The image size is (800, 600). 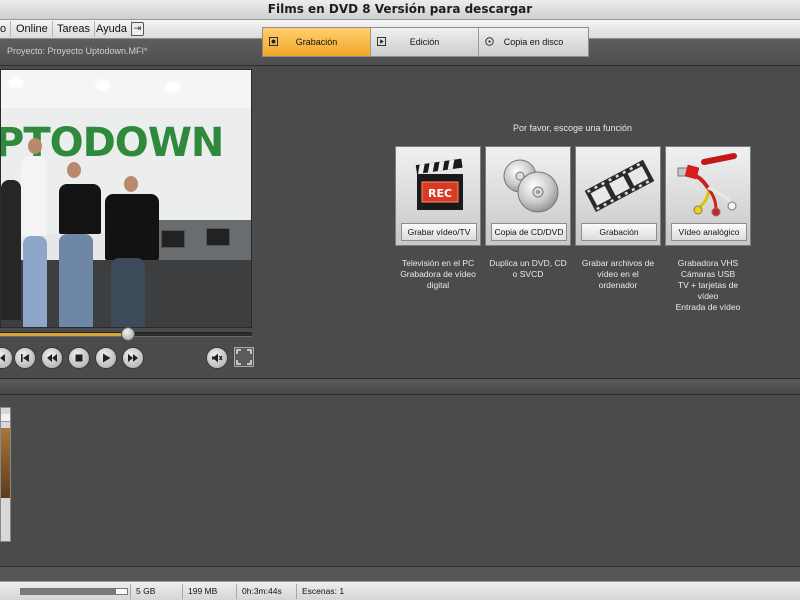 I want to click on stop-button, so click(x=79, y=358).